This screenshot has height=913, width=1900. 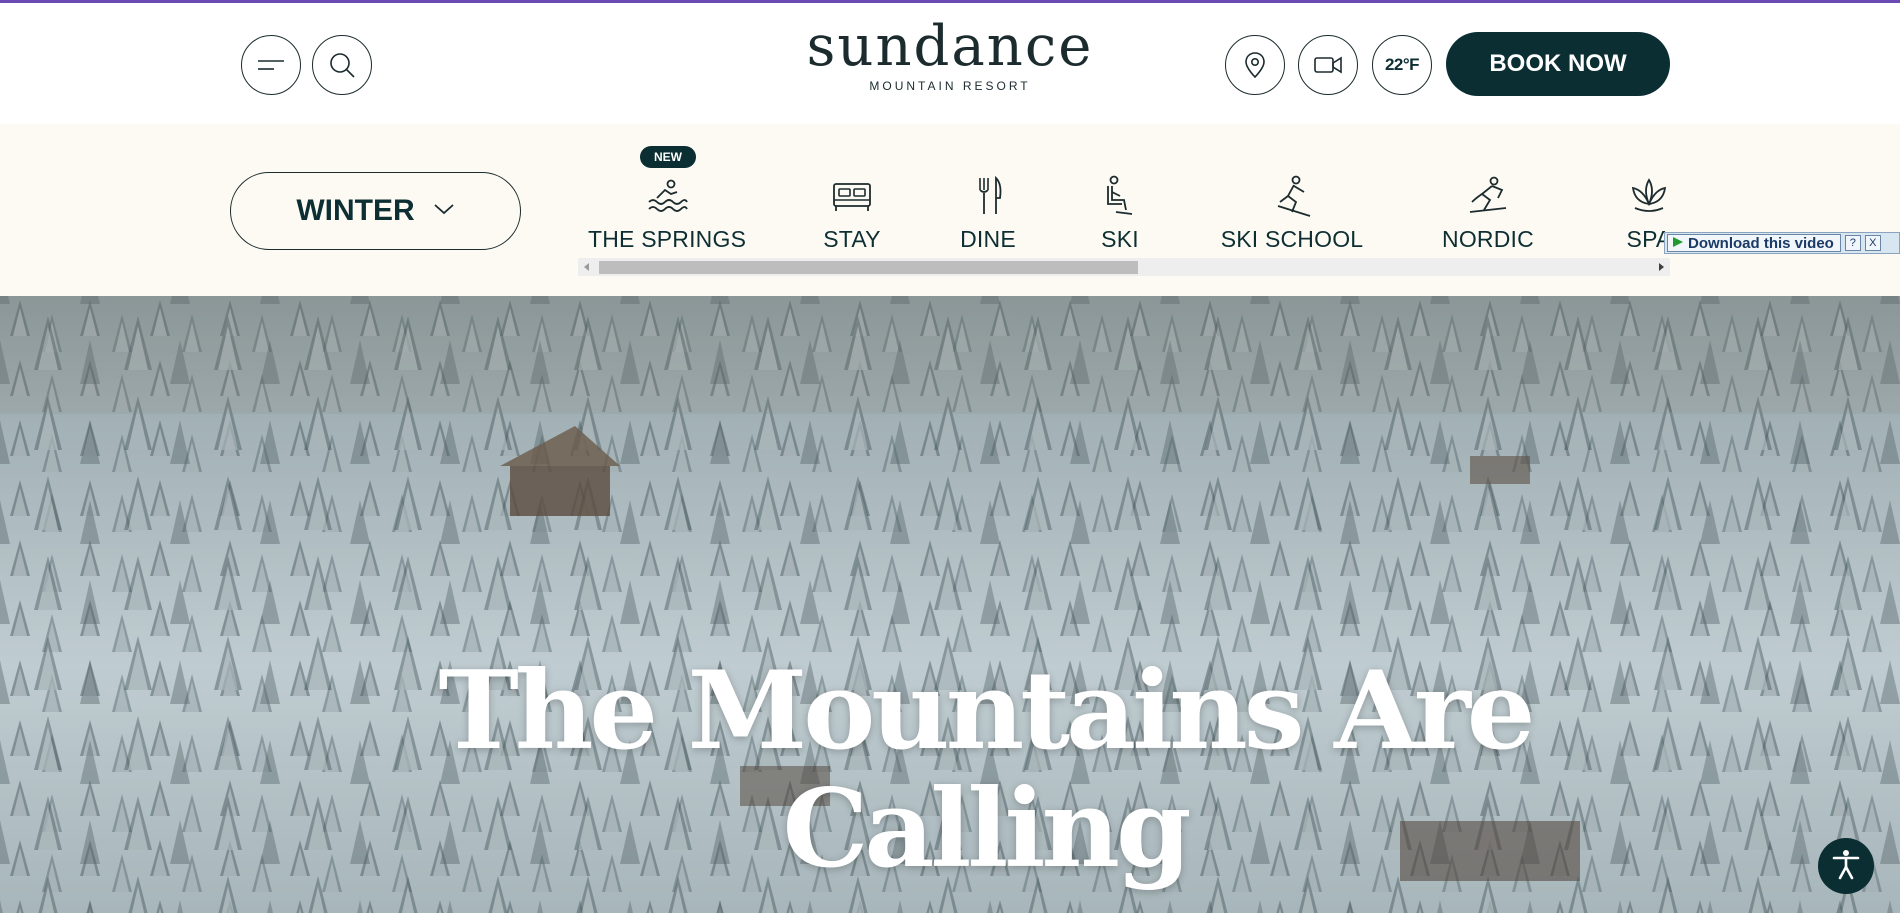 I want to click on site-header: sundance MOUNTAIN RESORT 22°F BOOK NOW, so click(x=950, y=63).